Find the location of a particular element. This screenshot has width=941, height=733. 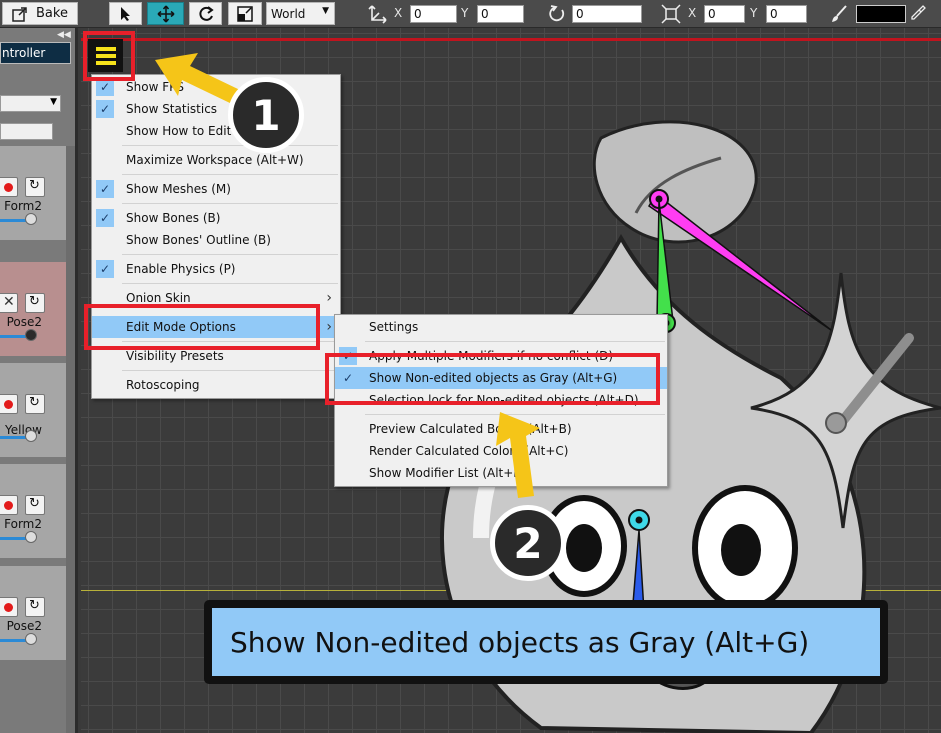

eyedropper-icon is located at coordinates (918, 13).